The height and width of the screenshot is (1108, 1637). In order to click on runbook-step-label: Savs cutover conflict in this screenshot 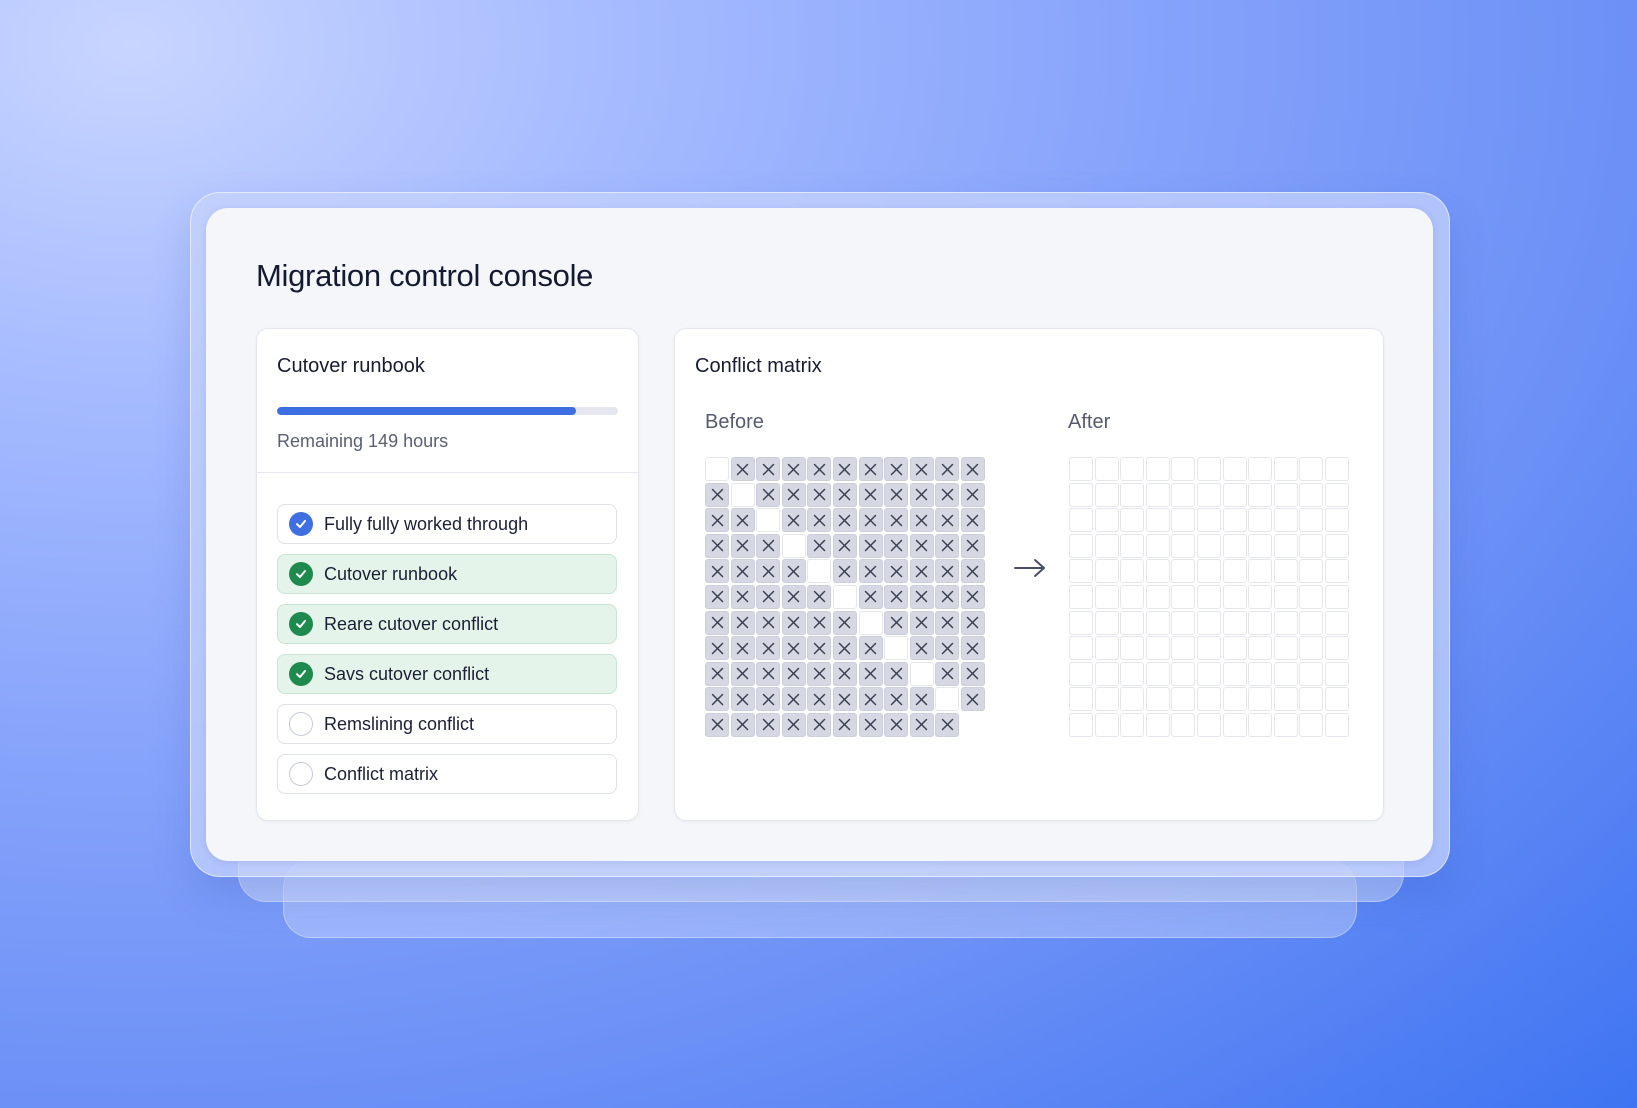, I will do `click(407, 674)`.